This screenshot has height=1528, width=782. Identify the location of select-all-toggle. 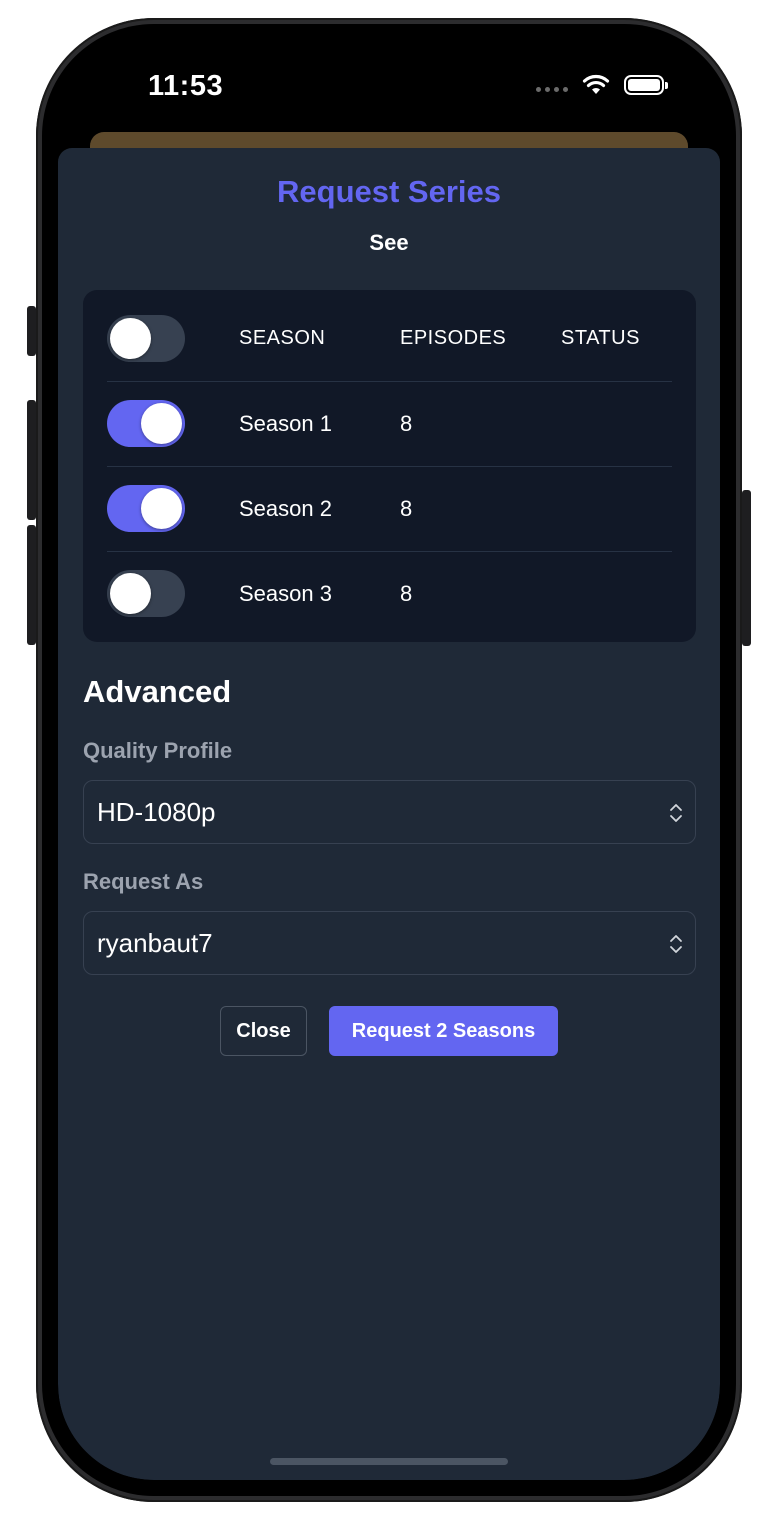
(146, 338).